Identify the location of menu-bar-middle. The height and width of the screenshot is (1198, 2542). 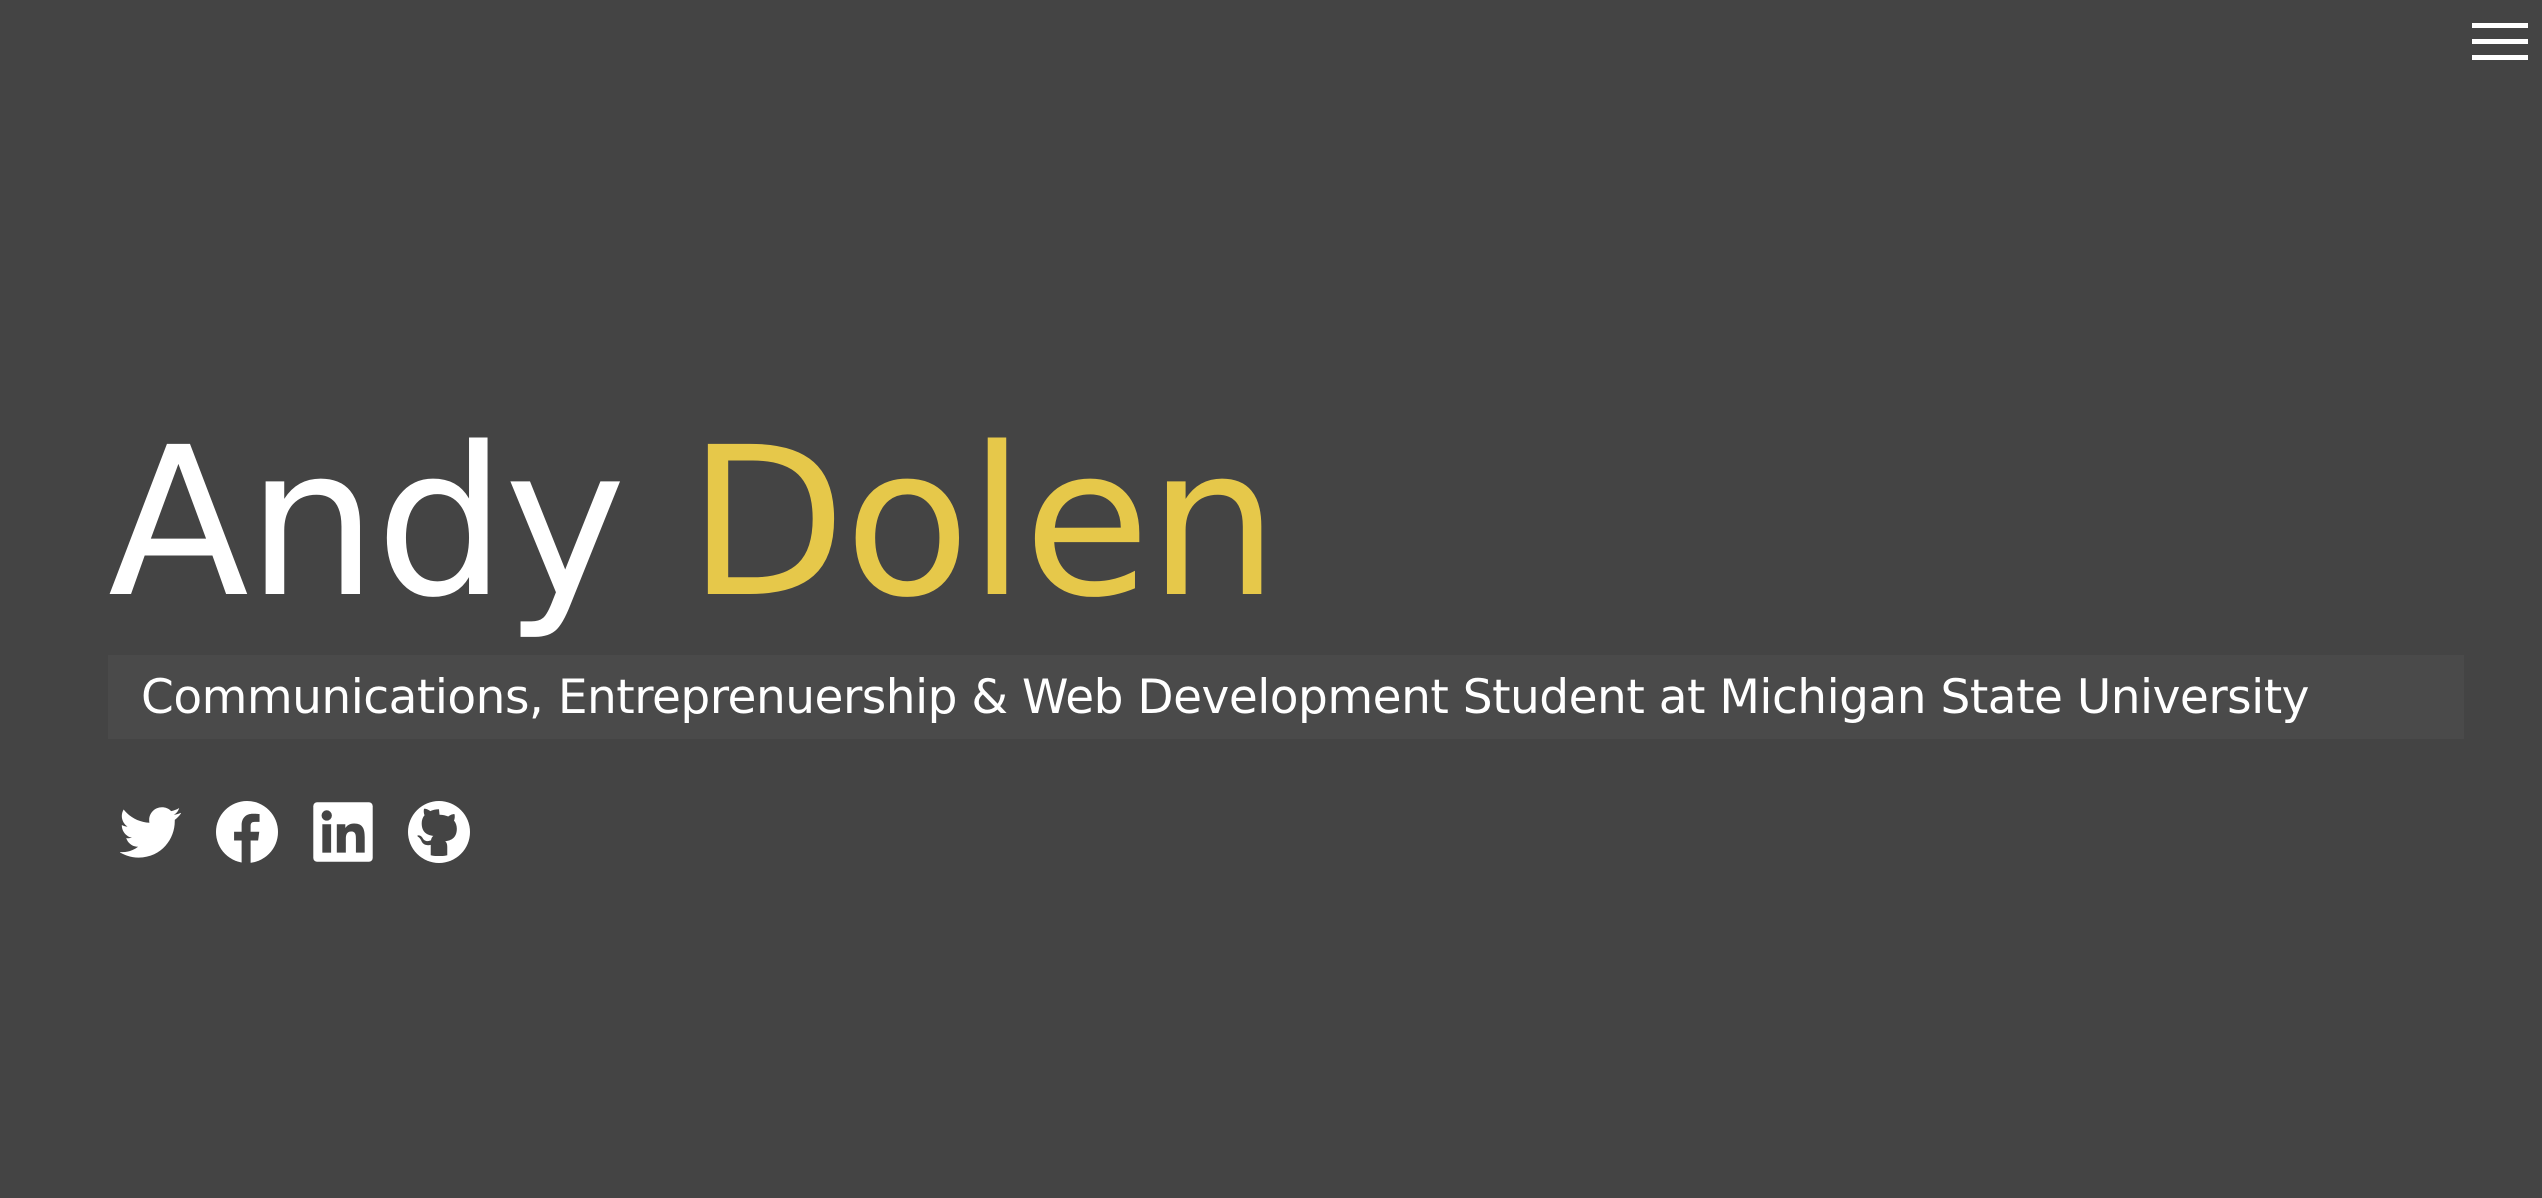
(2500, 41).